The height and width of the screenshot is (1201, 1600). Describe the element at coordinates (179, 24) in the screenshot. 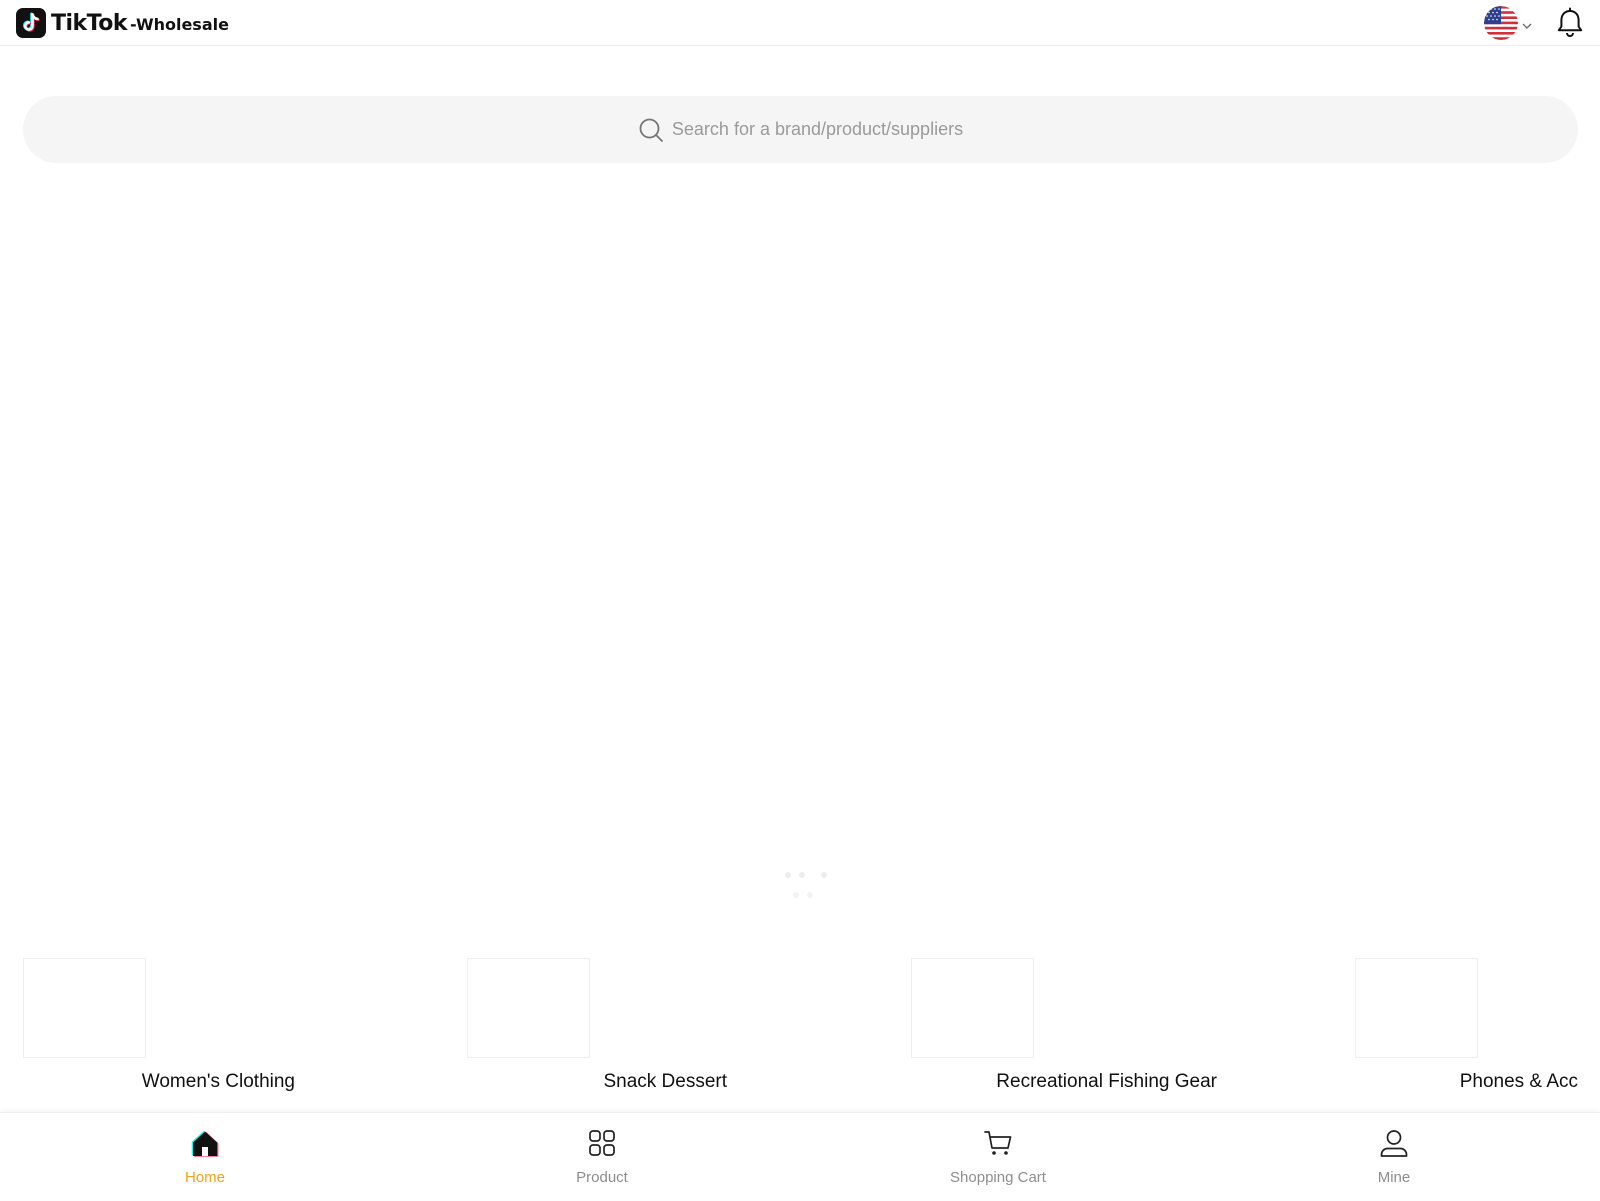

I see `brand-suffix: -Wholesale` at that location.